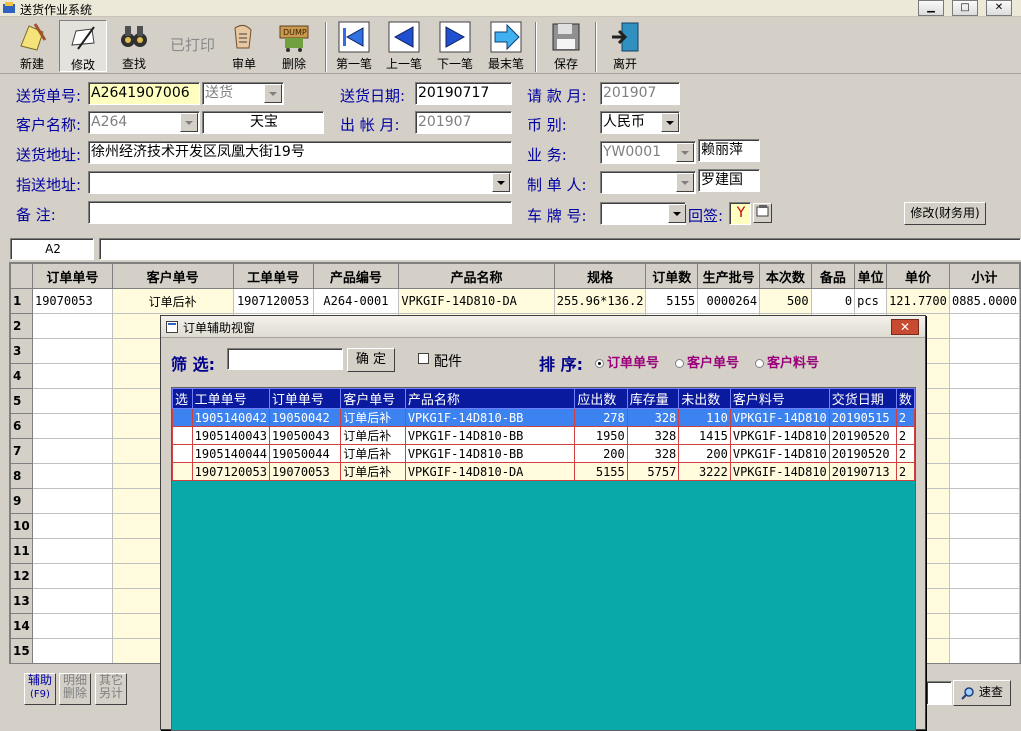 The image size is (1021, 731). I want to click on find-button: 查找, so click(134, 46).